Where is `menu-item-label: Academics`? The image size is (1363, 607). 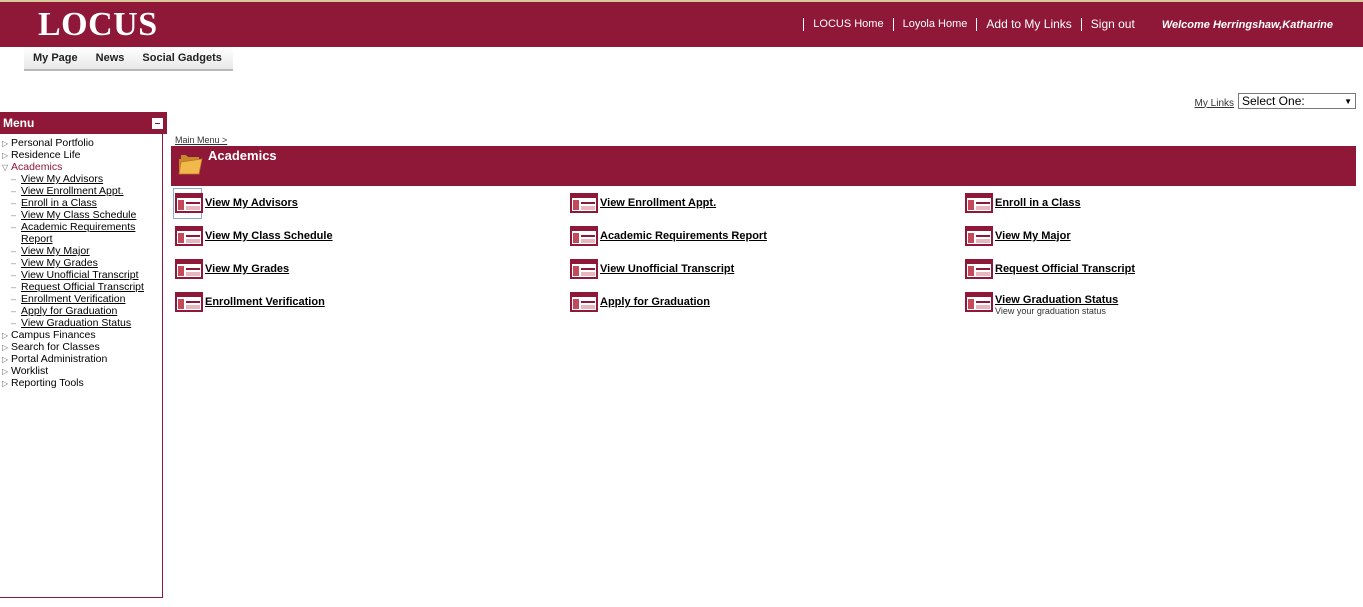 menu-item-label: Academics is located at coordinates (37, 167).